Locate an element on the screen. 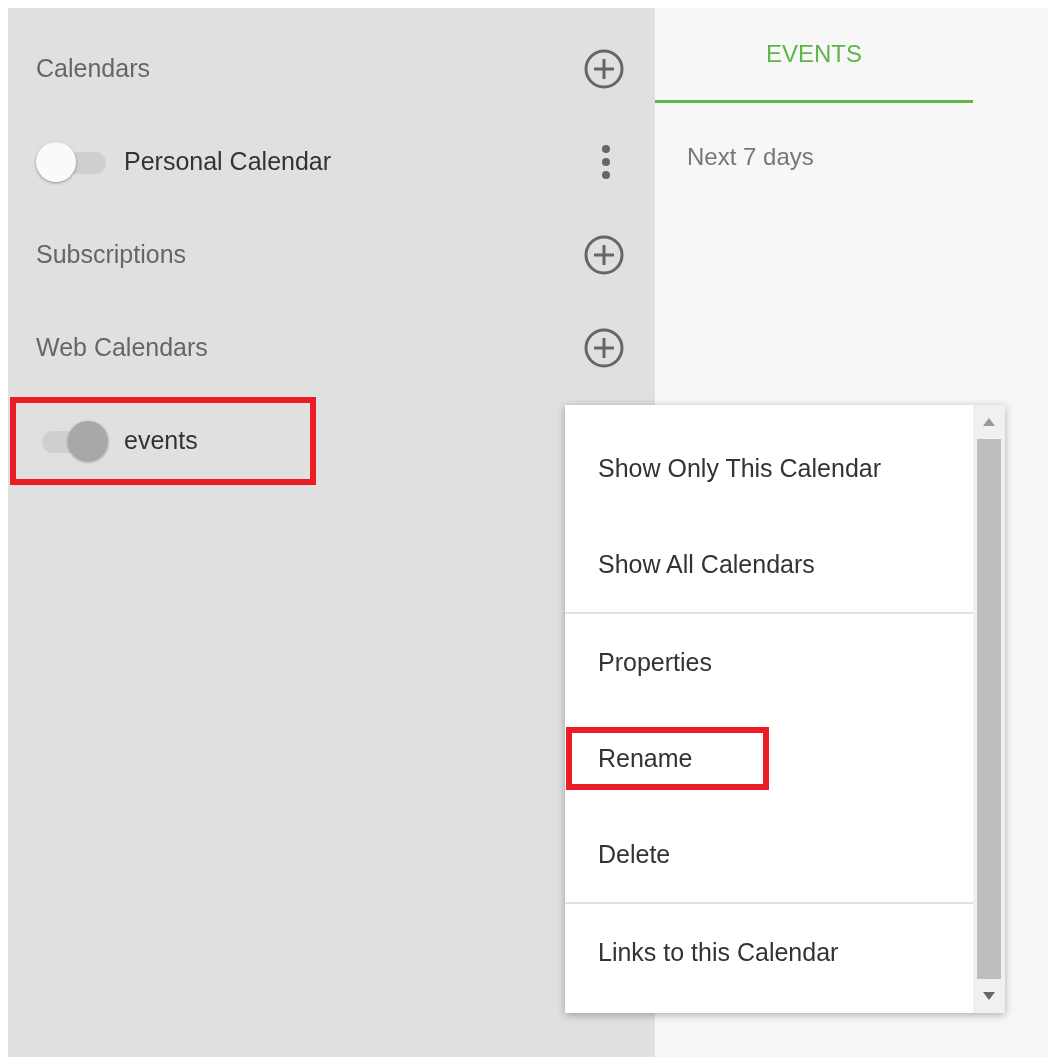 The width and height of the screenshot is (1048, 1057). section-title: Calendars is located at coordinates (93, 68).